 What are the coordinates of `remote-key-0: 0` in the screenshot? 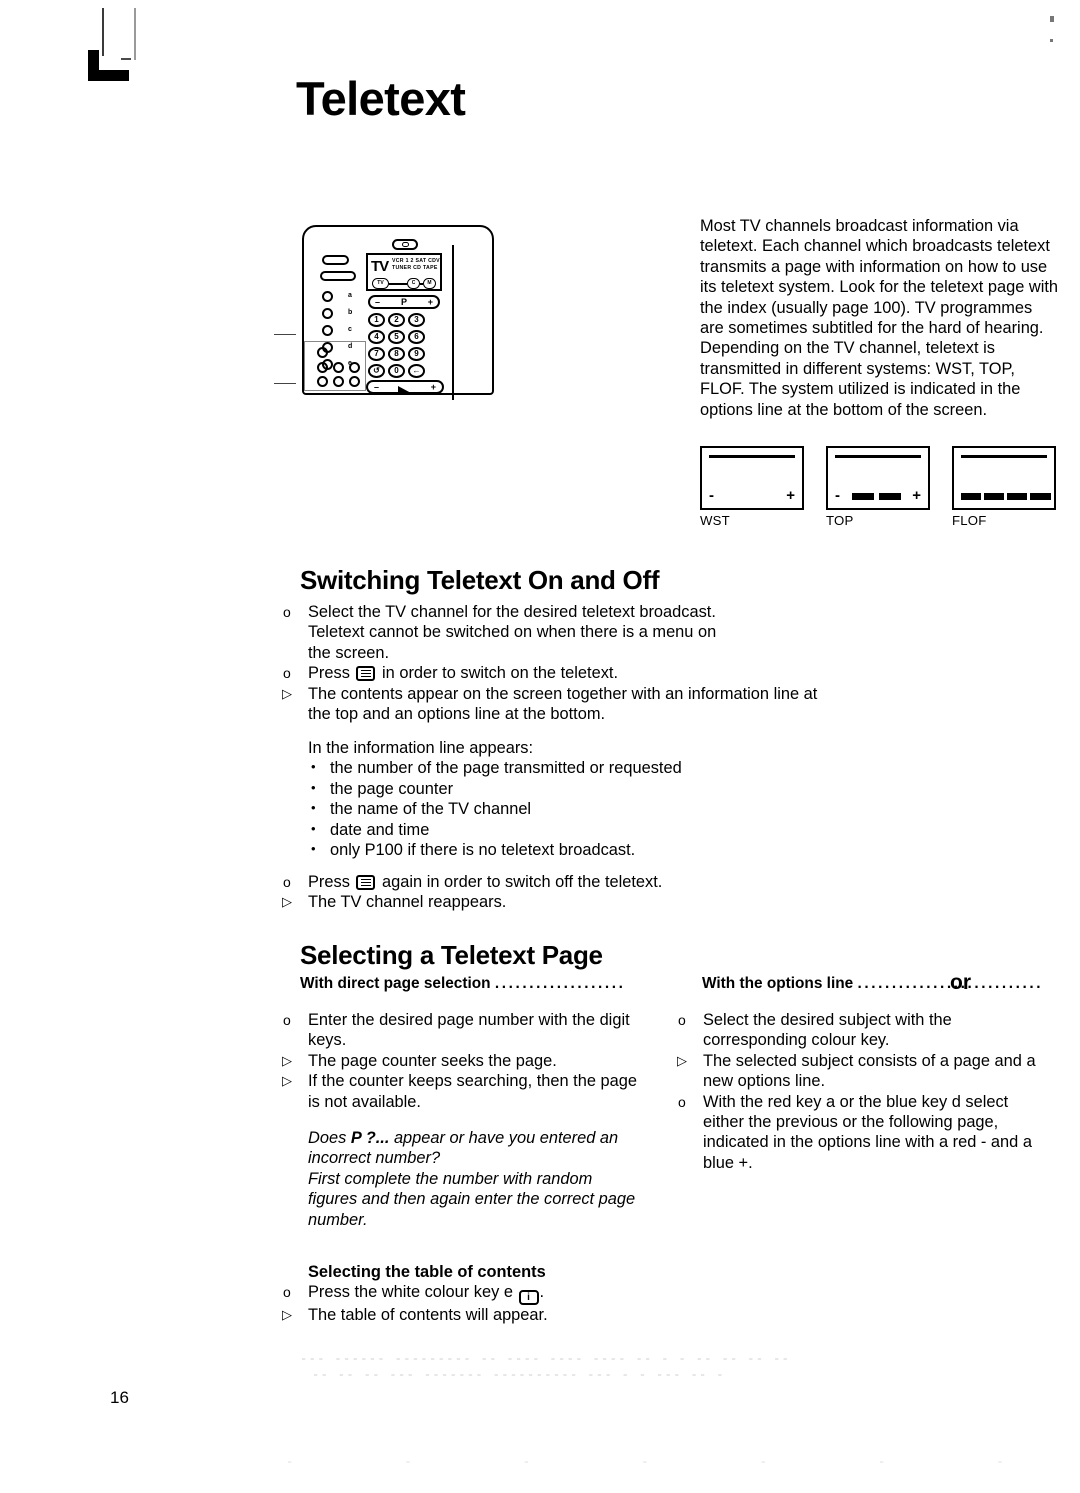 It's located at (396, 371).